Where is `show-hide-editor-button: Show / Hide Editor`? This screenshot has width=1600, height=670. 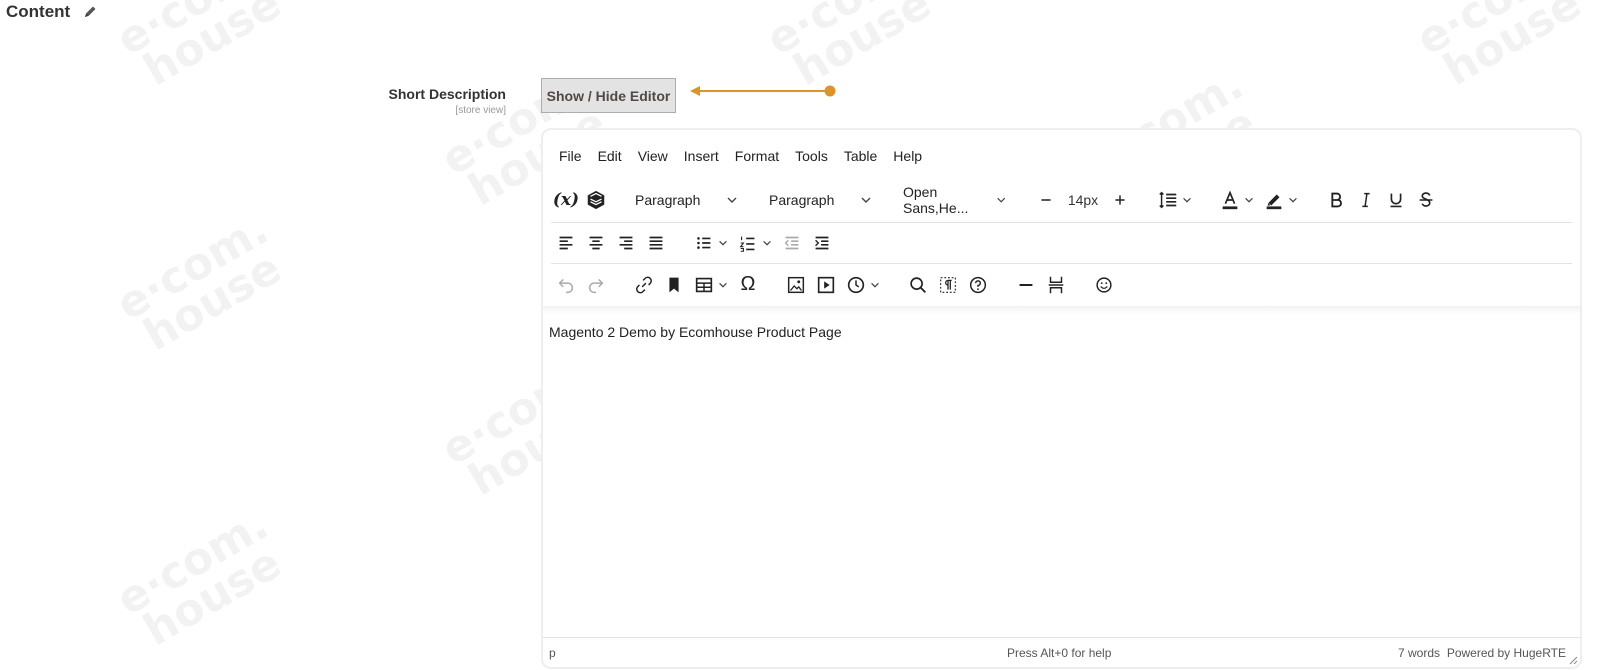
show-hide-editor-button: Show / Hide Editor is located at coordinates (608, 95).